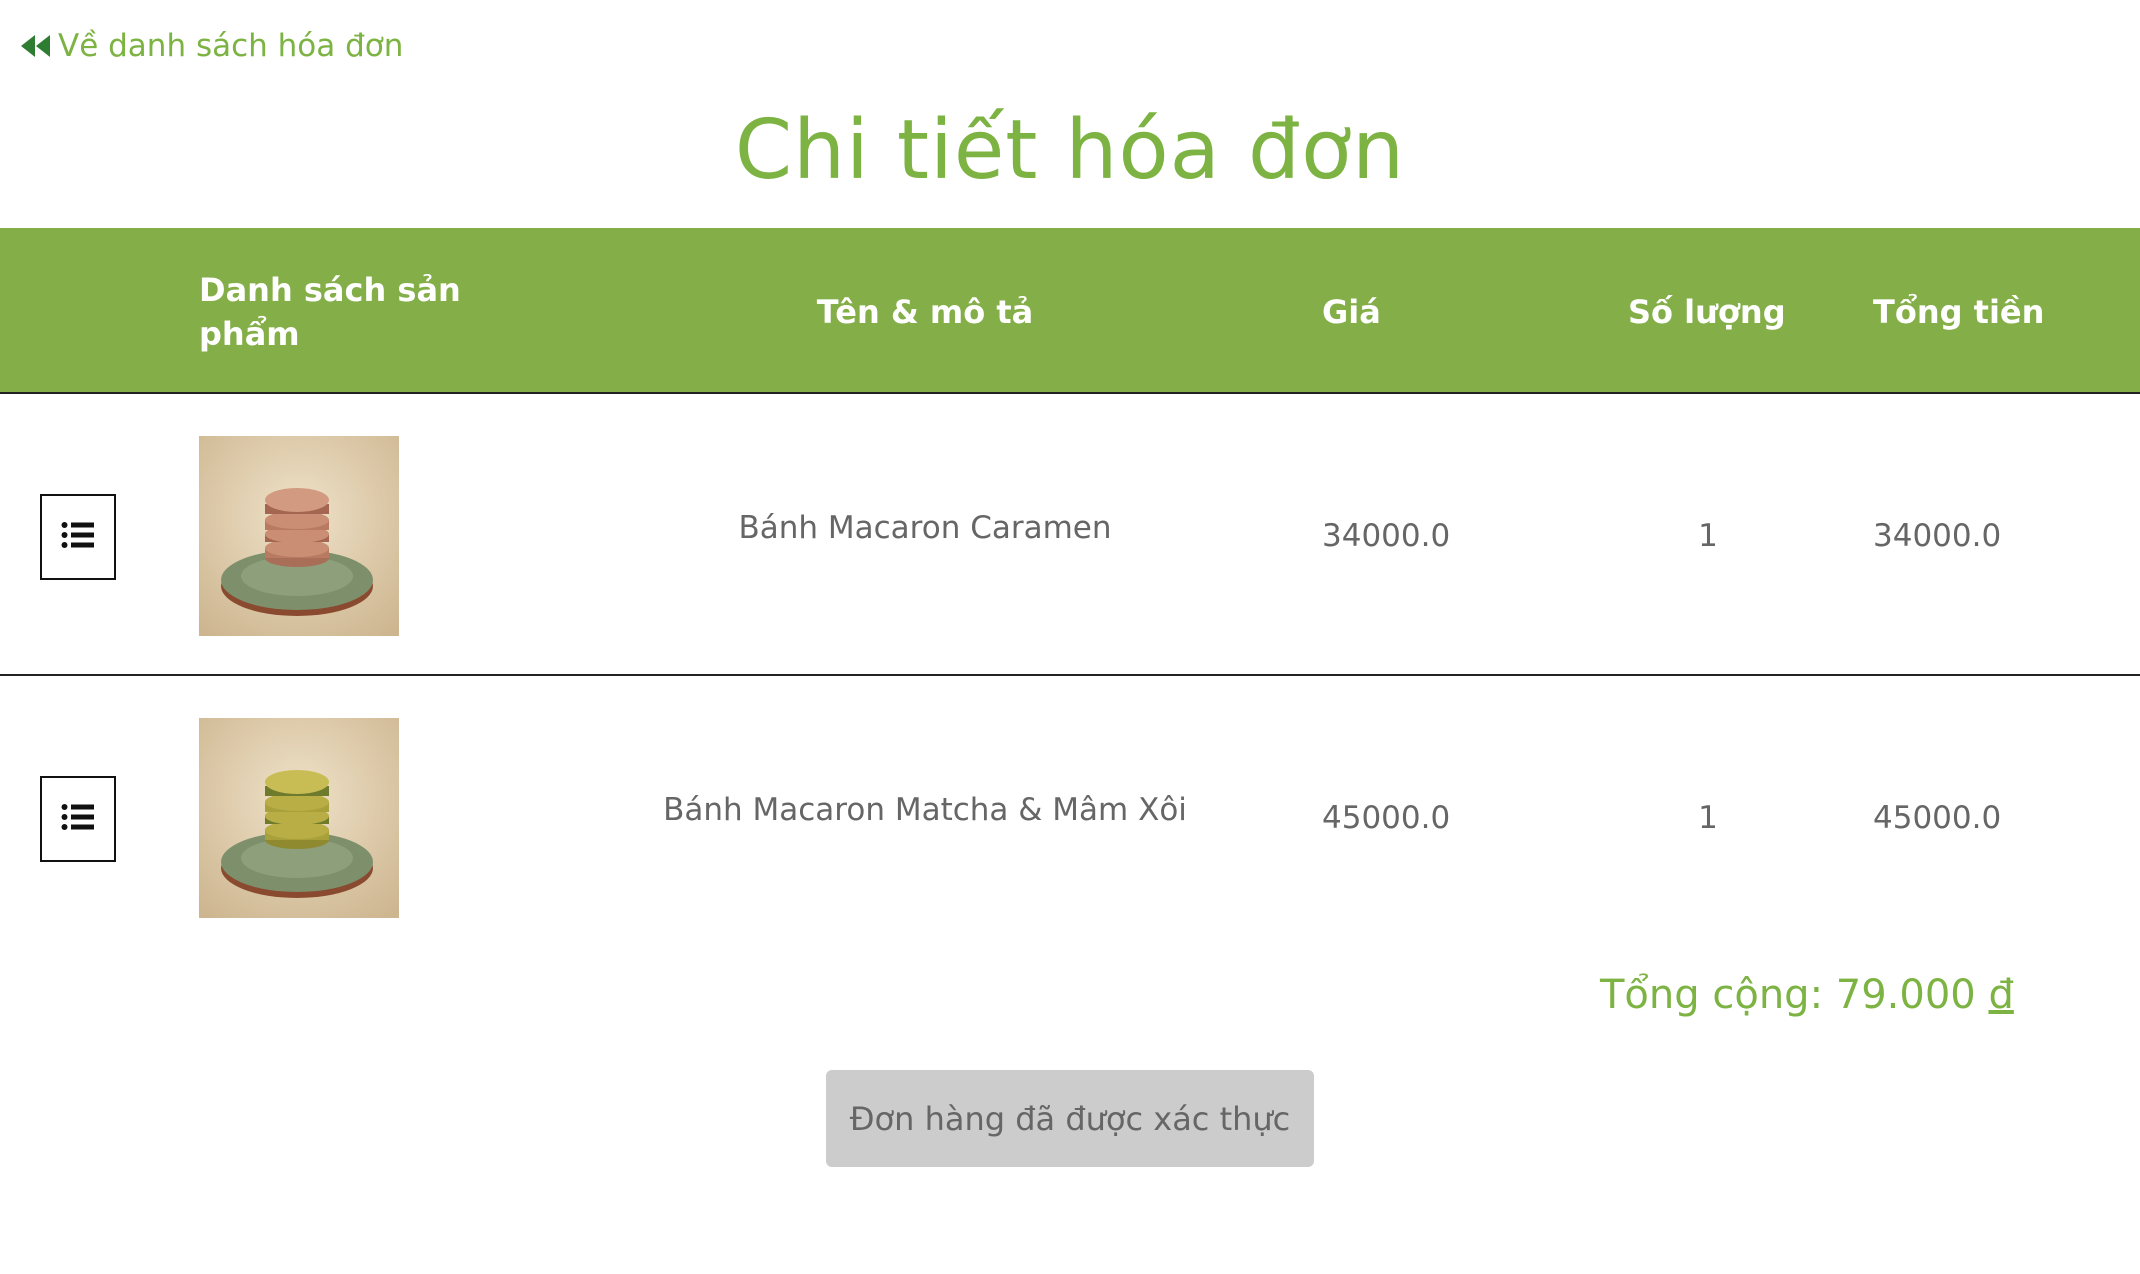  I want to click on header-quantity: Số lượng, so click(1707, 312).